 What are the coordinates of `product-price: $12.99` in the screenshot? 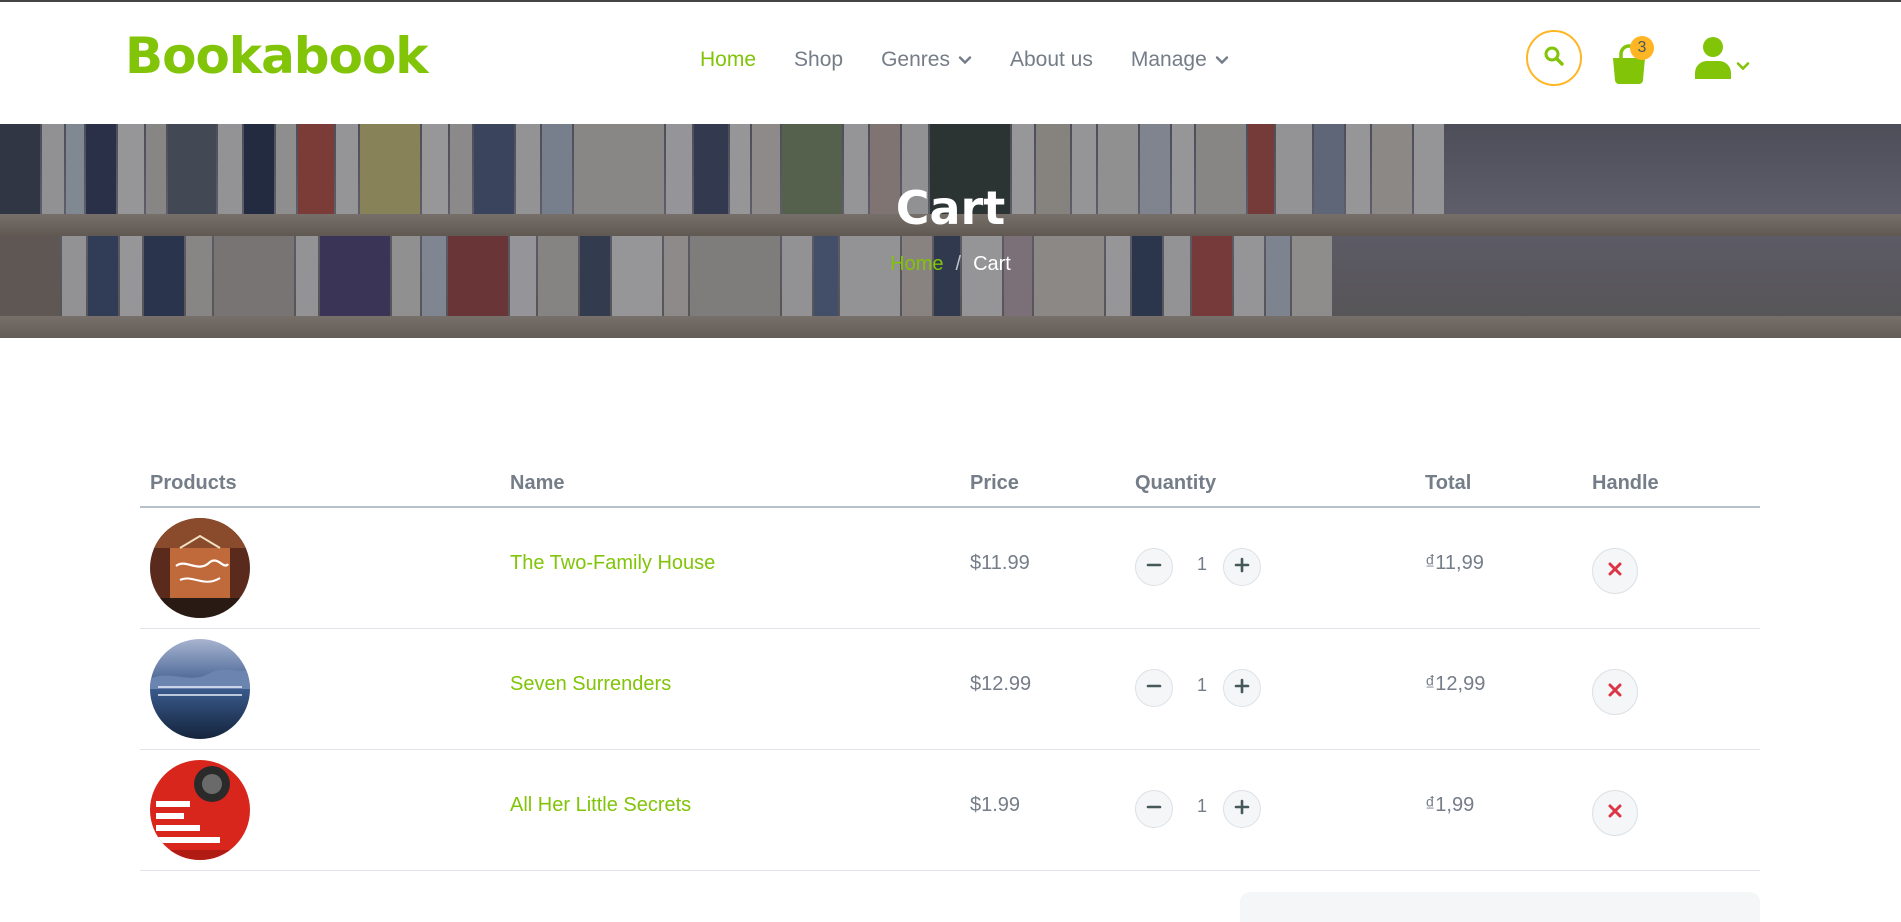 It's located at (1001, 684).